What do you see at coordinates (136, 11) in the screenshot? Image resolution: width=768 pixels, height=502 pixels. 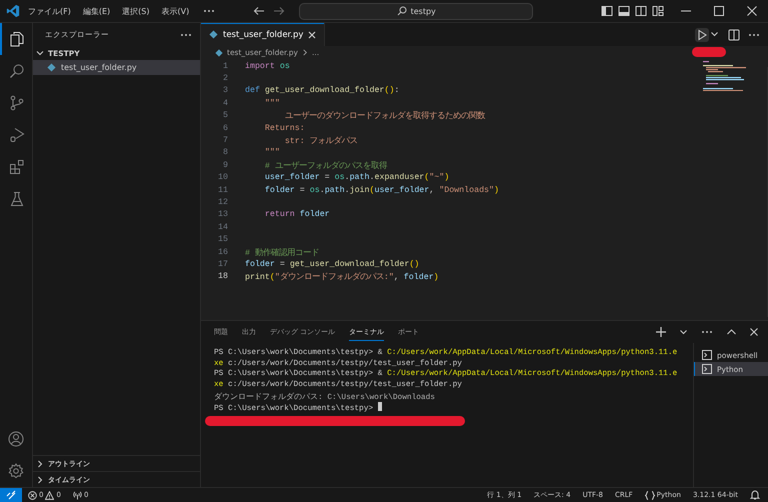 I see `menu-item: 選択(S)` at bounding box center [136, 11].